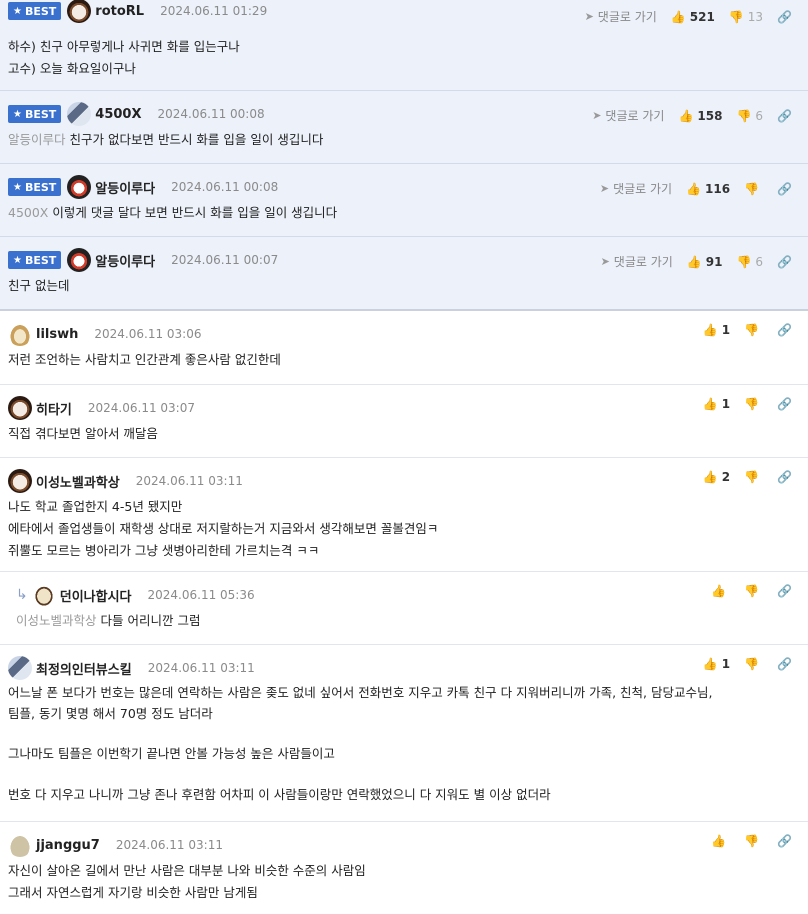  What do you see at coordinates (201, 595) in the screenshot?
I see `comment-date: 2024.06.11 05:36` at bounding box center [201, 595].